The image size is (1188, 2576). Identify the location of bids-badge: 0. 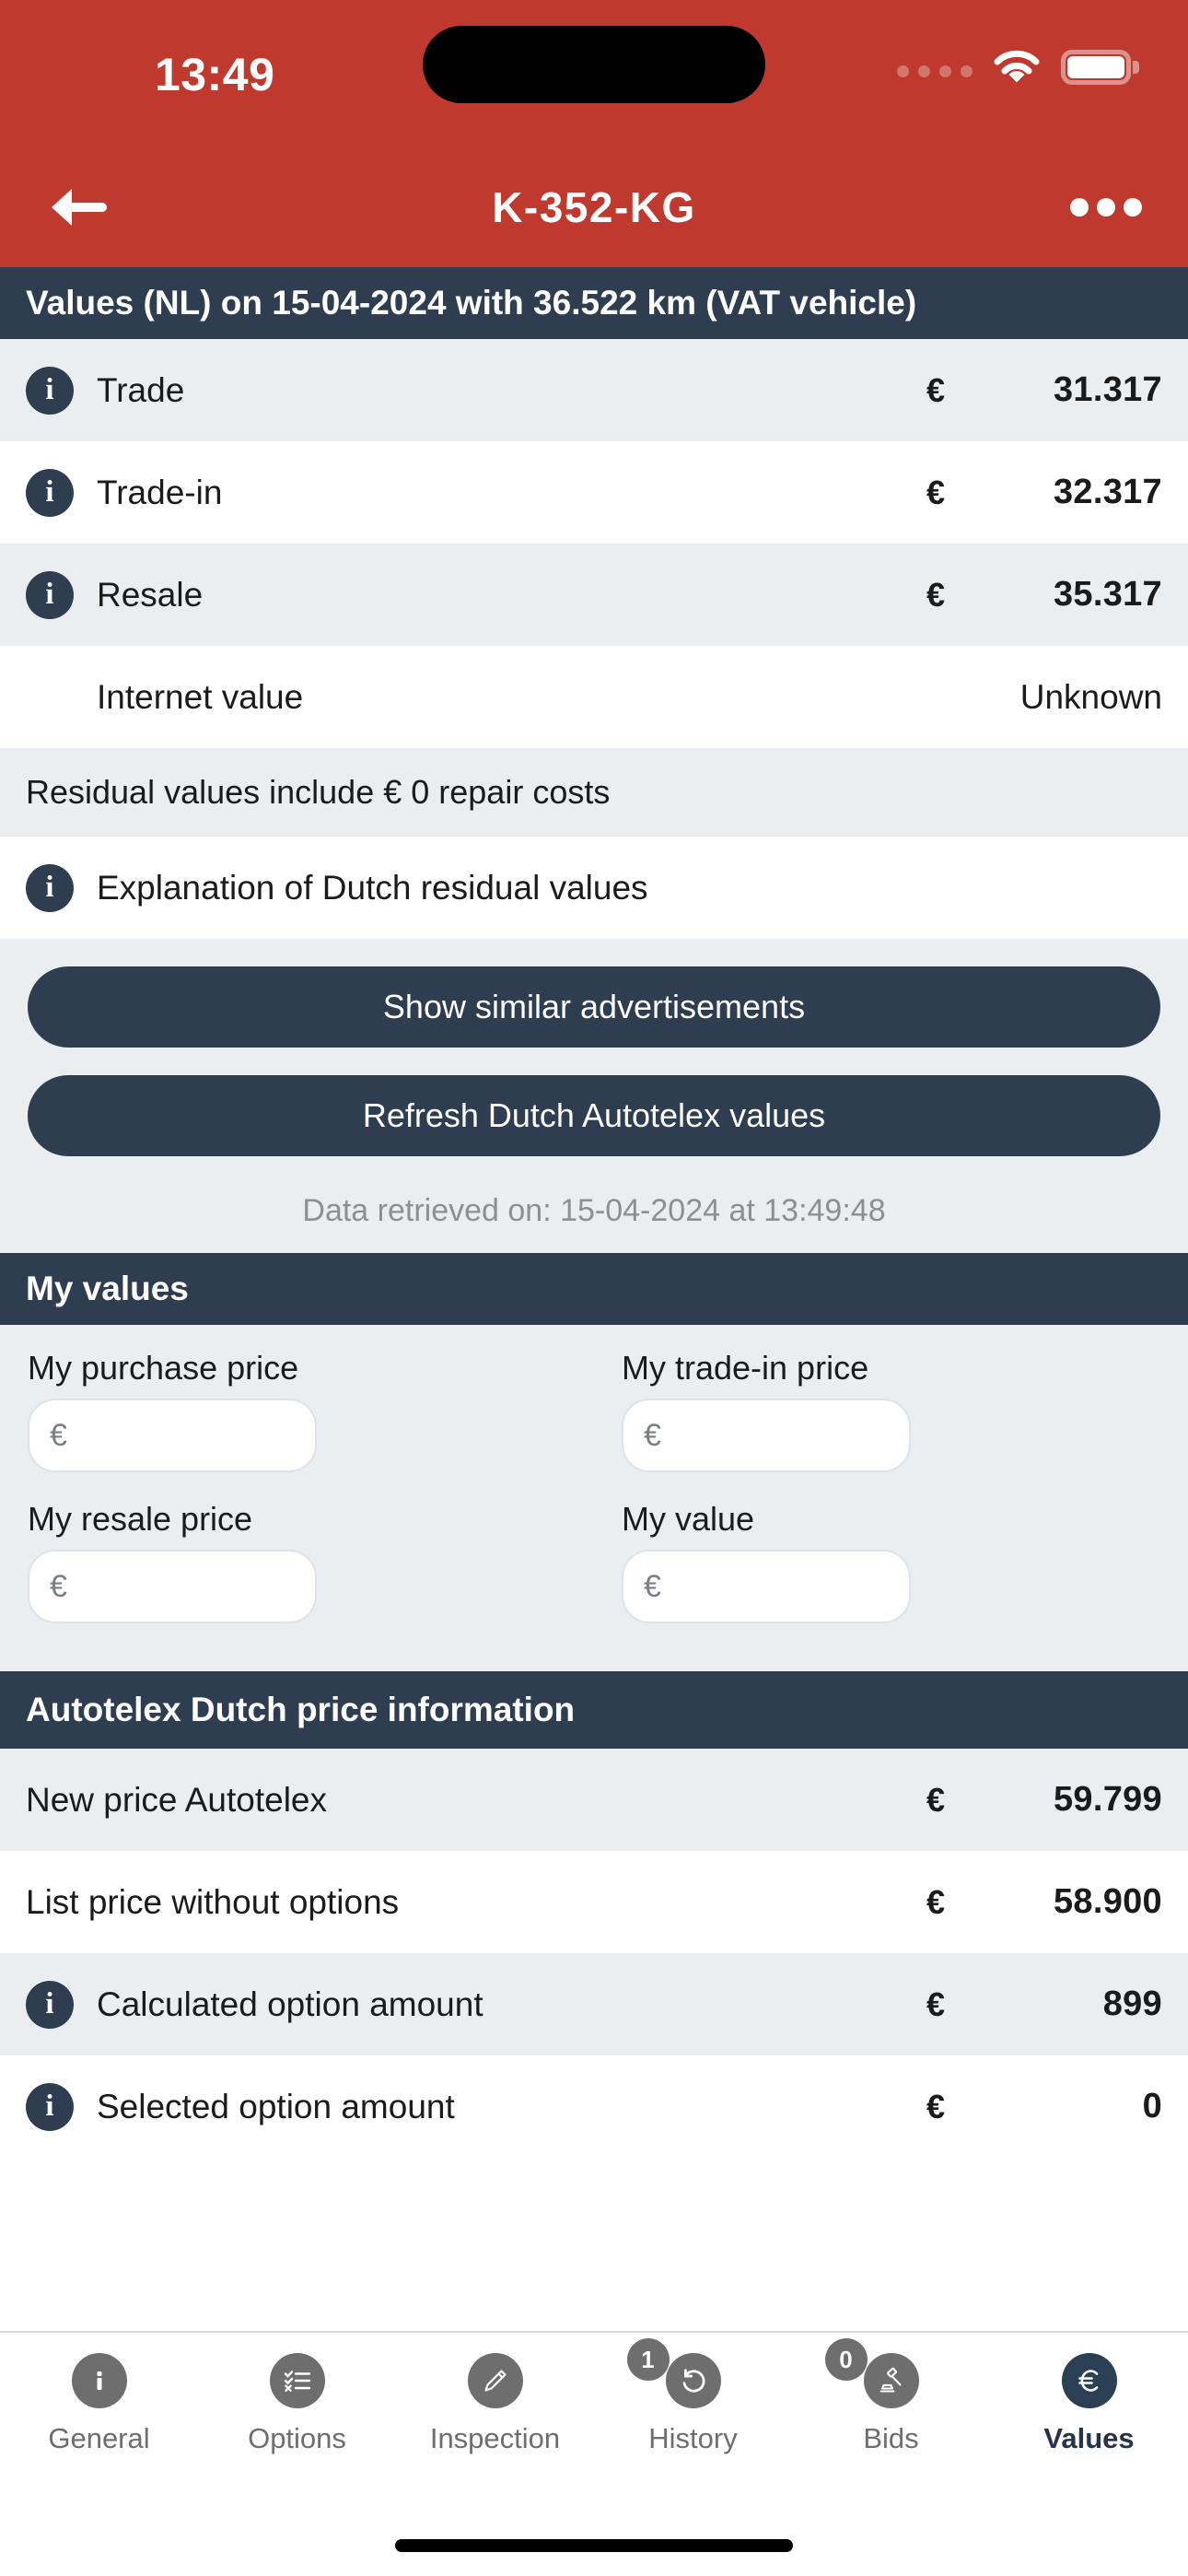
(846, 2359).